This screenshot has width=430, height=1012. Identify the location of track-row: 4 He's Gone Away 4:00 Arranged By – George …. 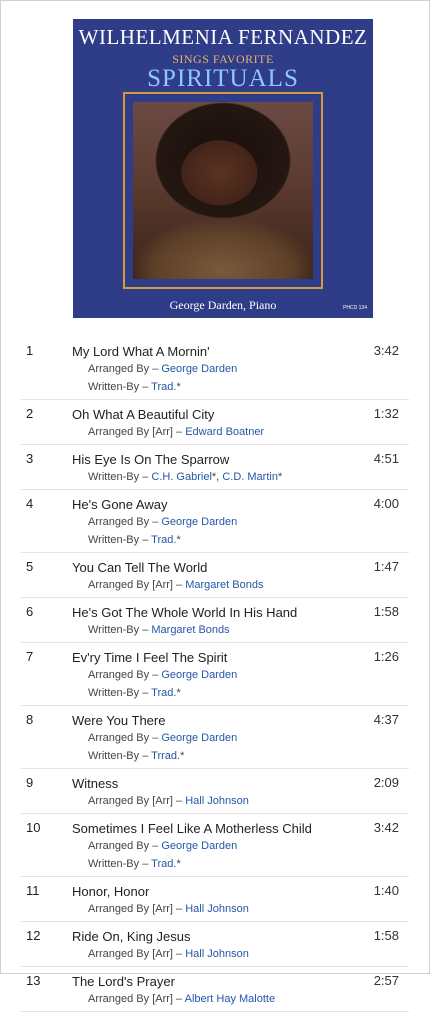
(215, 521).